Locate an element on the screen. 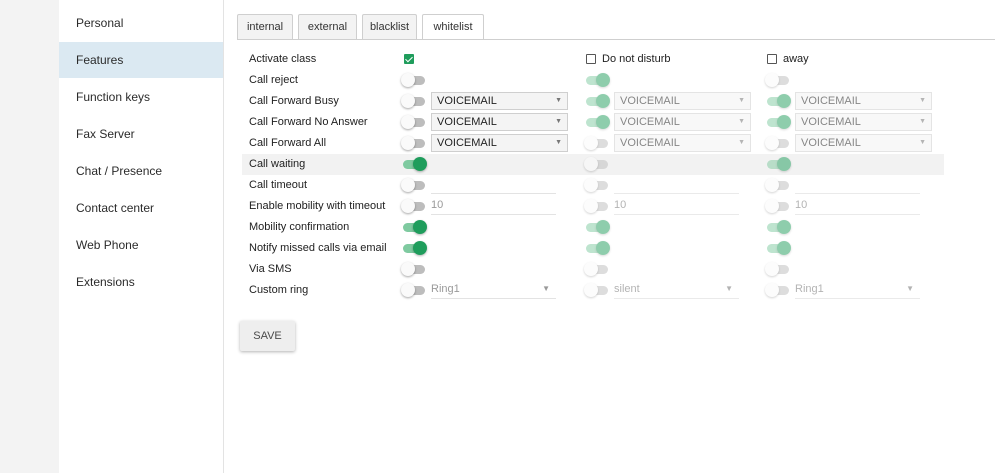 This screenshot has width=995, height=473. setting-label: Call Forward Busy is located at coordinates (294, 101).